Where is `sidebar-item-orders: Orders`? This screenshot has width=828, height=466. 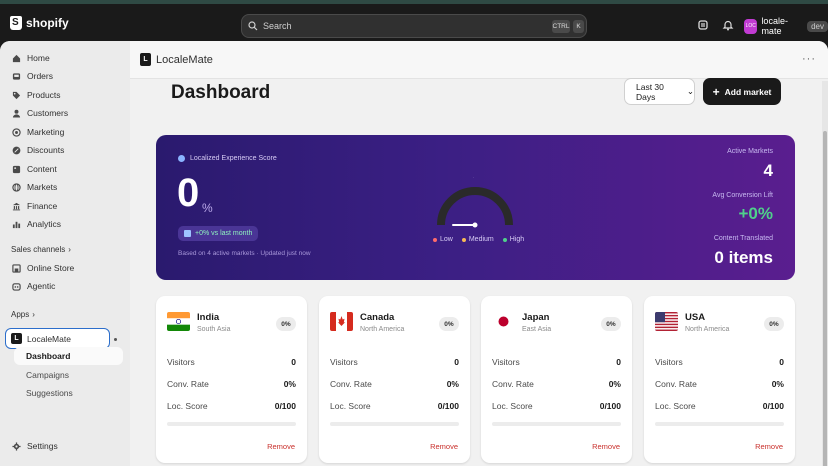 sidebar-item-orders: Orders is located at coordinates (64, 76).